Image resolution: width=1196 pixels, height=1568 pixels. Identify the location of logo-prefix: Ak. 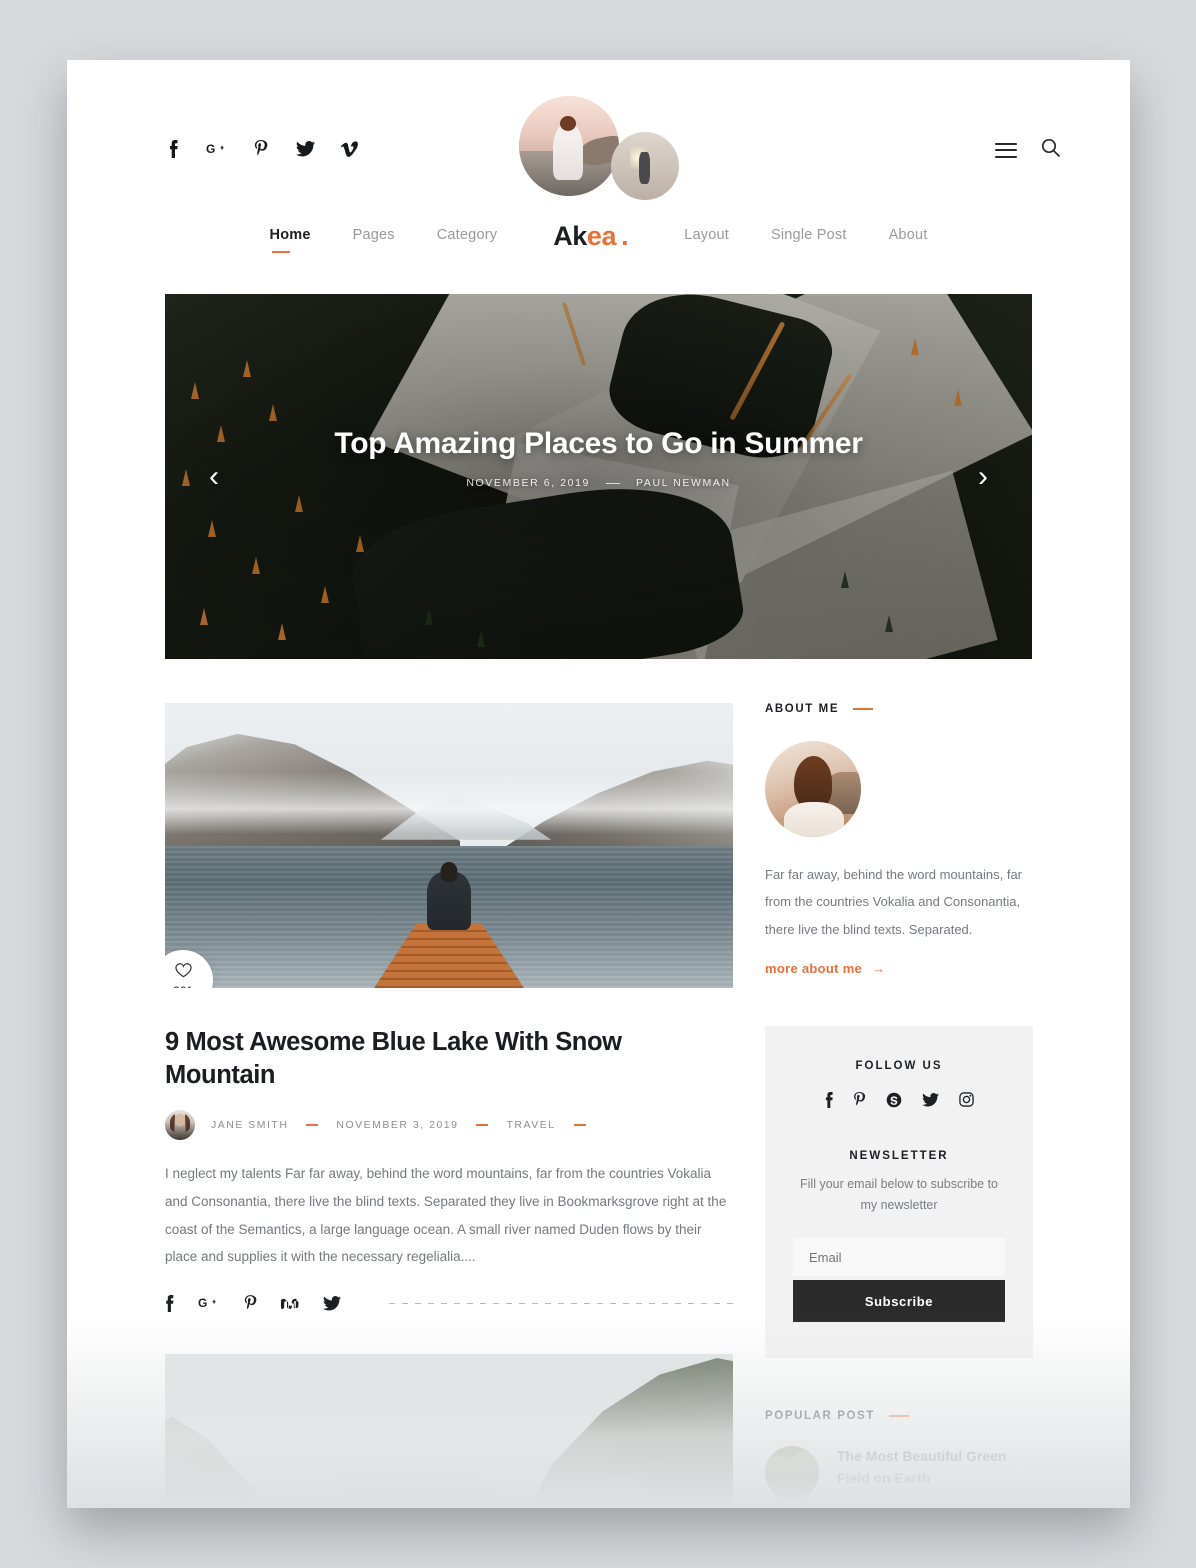
(570, 235).